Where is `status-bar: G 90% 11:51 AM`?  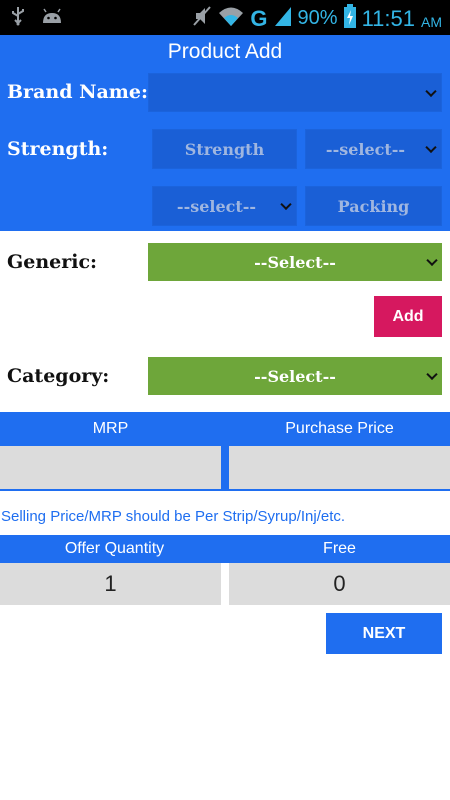
status-bar: G 90% 11:51 AM is located at coordinates (225, 17).